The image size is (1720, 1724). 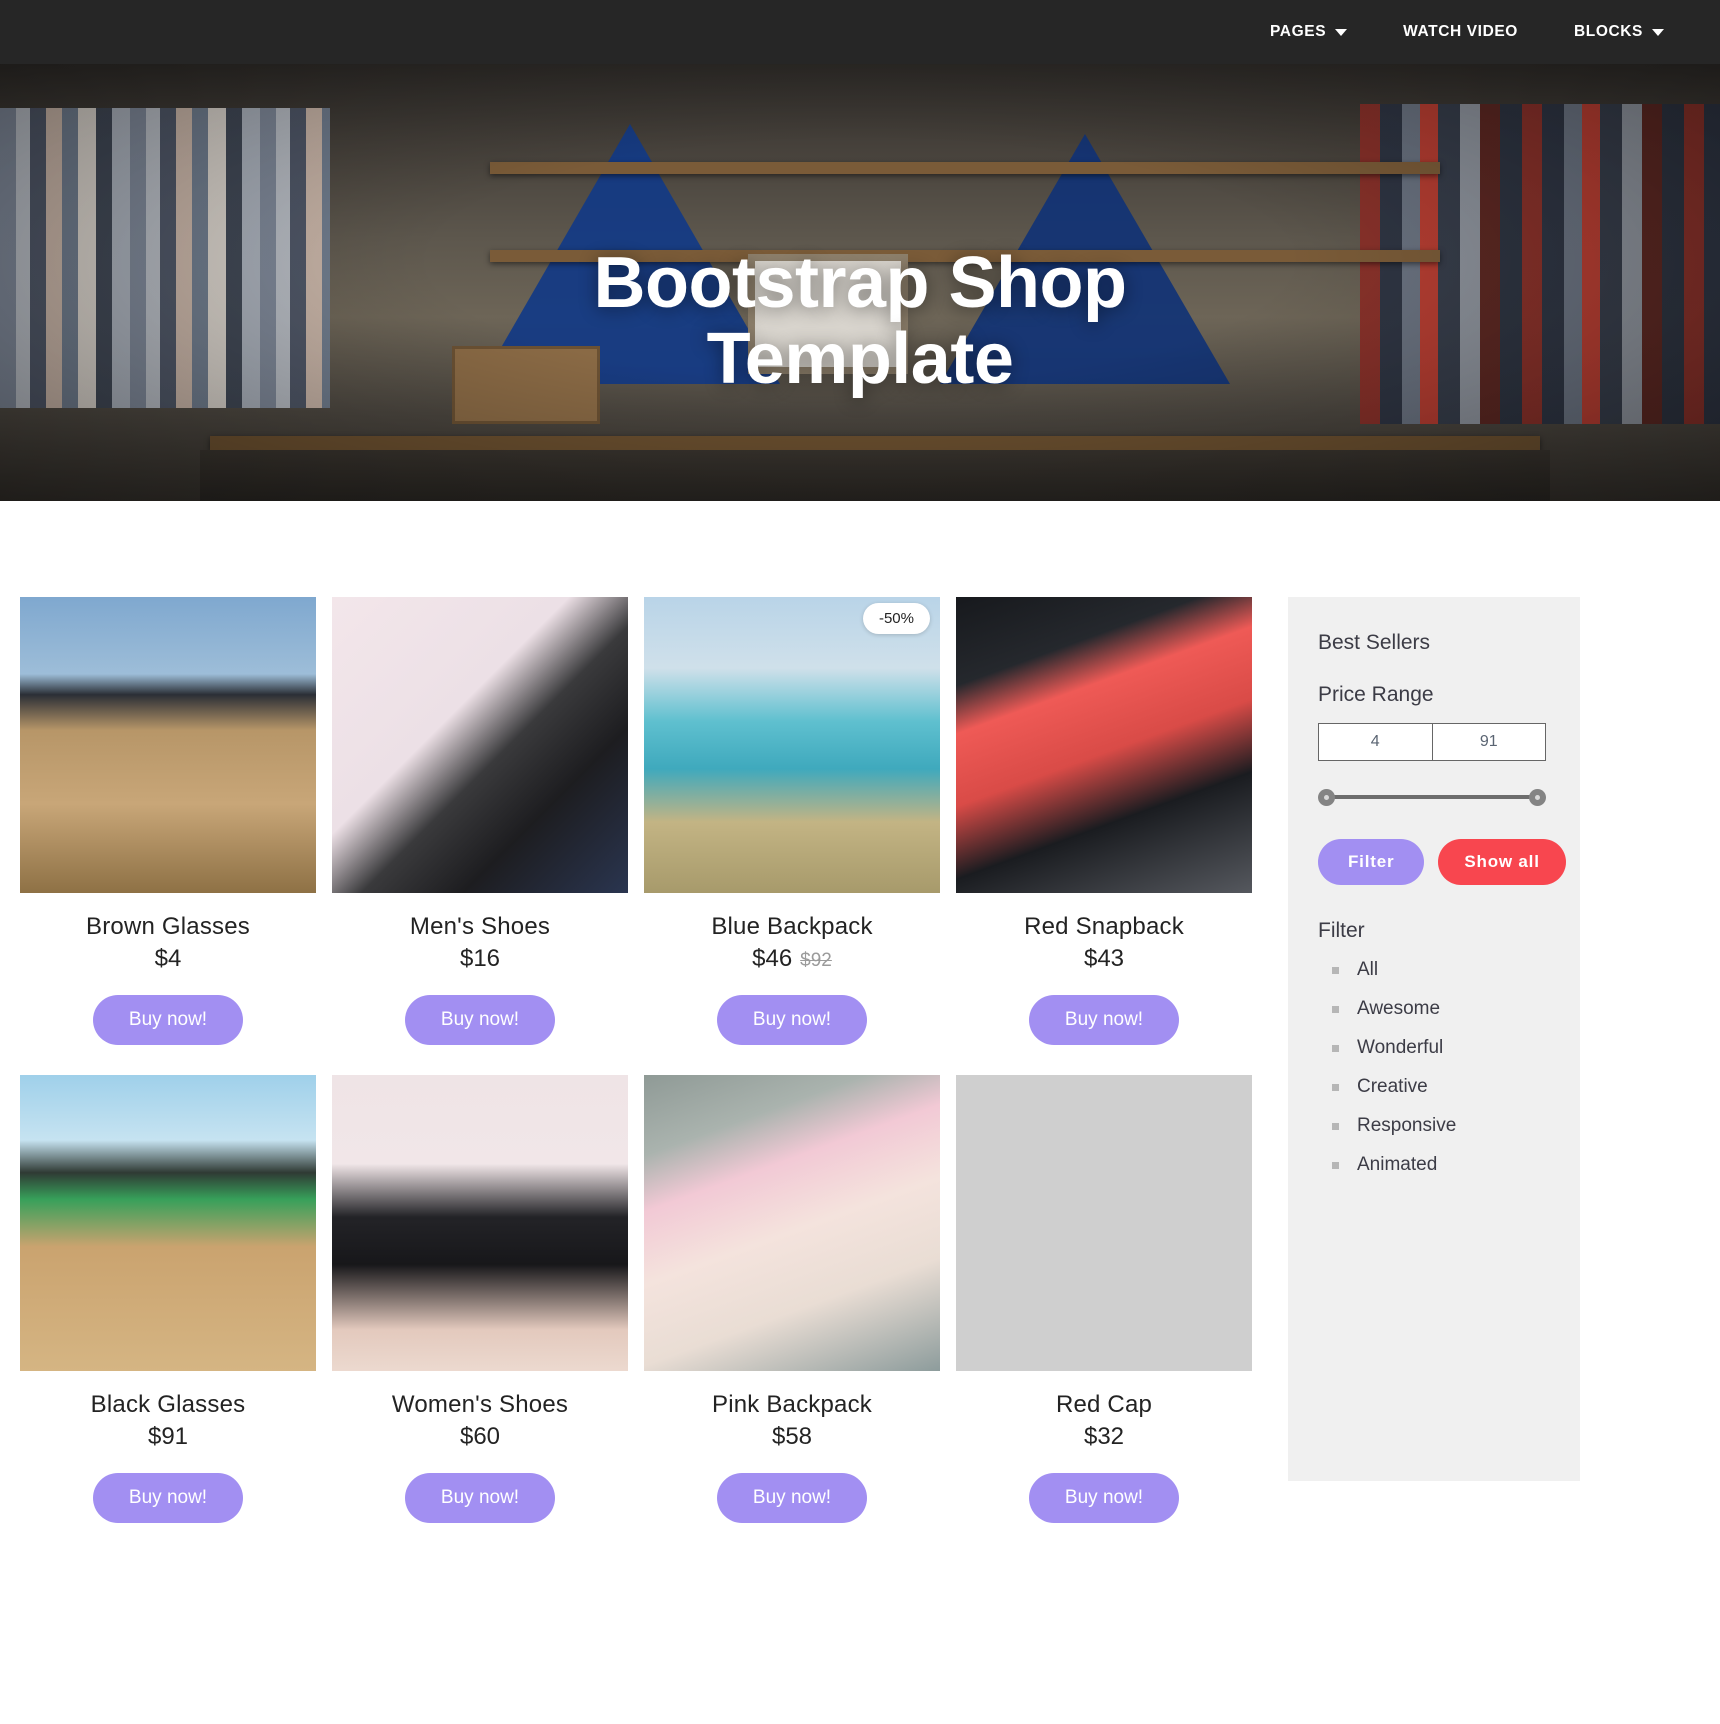 I want to click on product-price: $4, so click(x=168, y=959).